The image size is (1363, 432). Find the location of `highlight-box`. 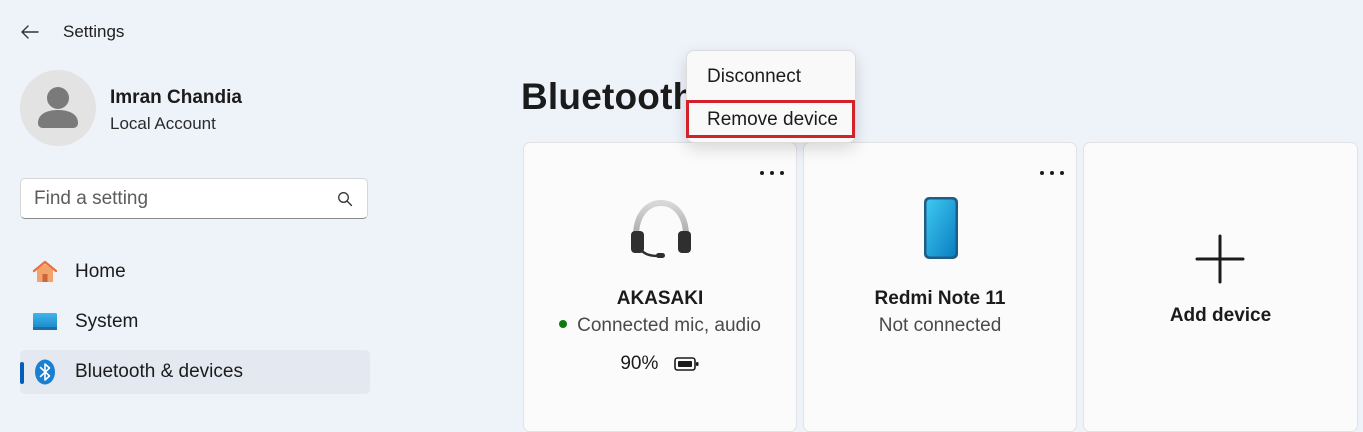

highlight-box is located at coordinates (770, 119).